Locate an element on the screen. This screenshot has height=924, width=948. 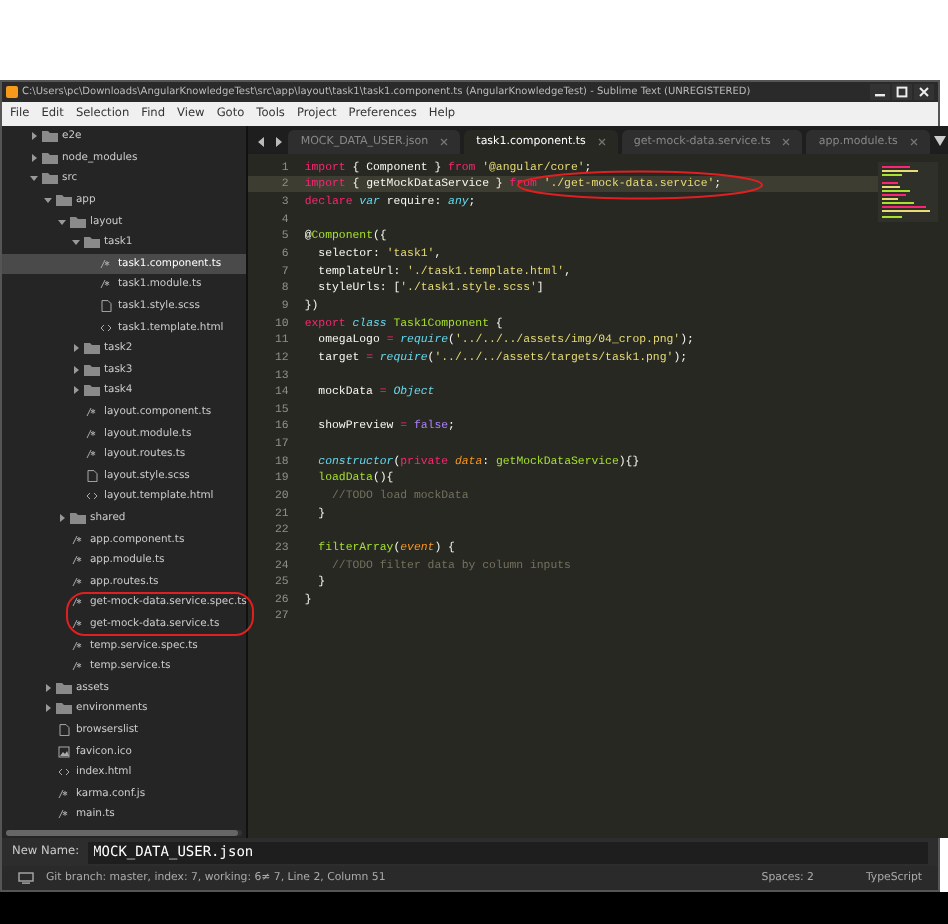
image-file-icon is located at coordinates (64, 751).